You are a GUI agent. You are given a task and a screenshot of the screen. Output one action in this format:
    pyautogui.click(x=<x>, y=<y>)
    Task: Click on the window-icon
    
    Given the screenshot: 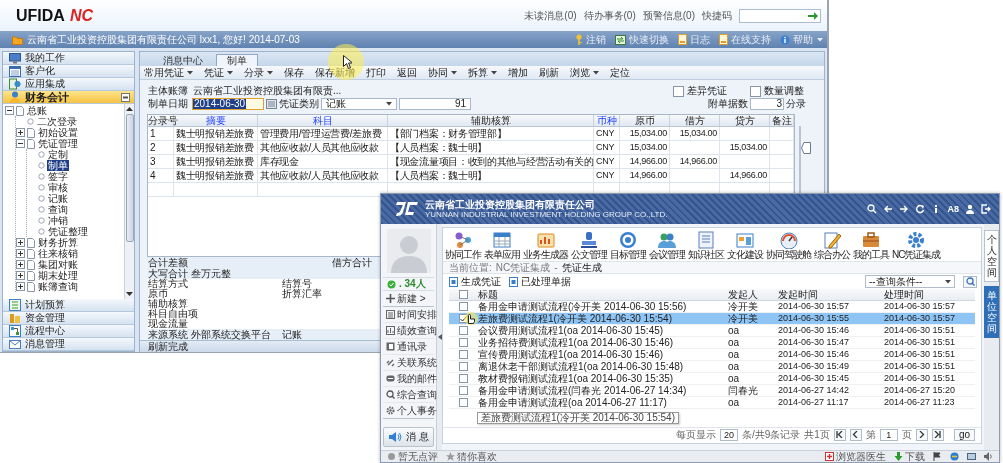 What is the action you would take?
    pyautogui.click(x=971, y=456)
    